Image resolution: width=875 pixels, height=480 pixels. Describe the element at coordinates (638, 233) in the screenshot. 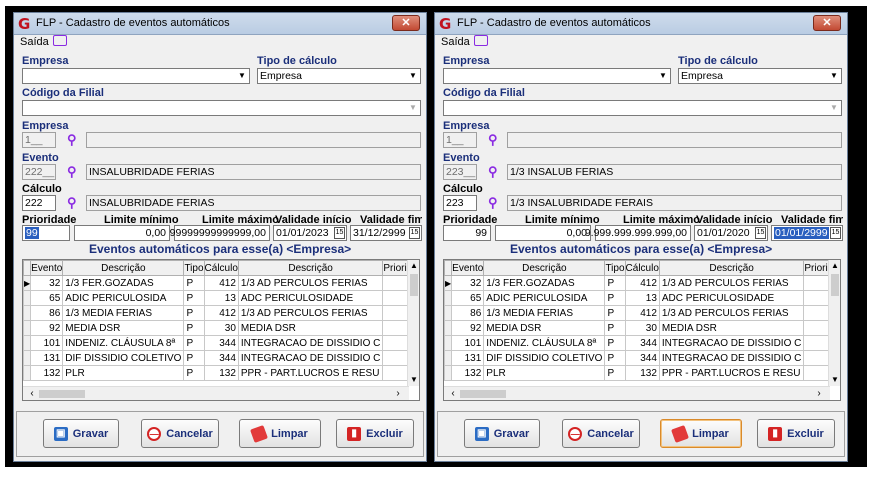

I see `limite-maximo-field: 9.999.999.999.999,00` at that location.